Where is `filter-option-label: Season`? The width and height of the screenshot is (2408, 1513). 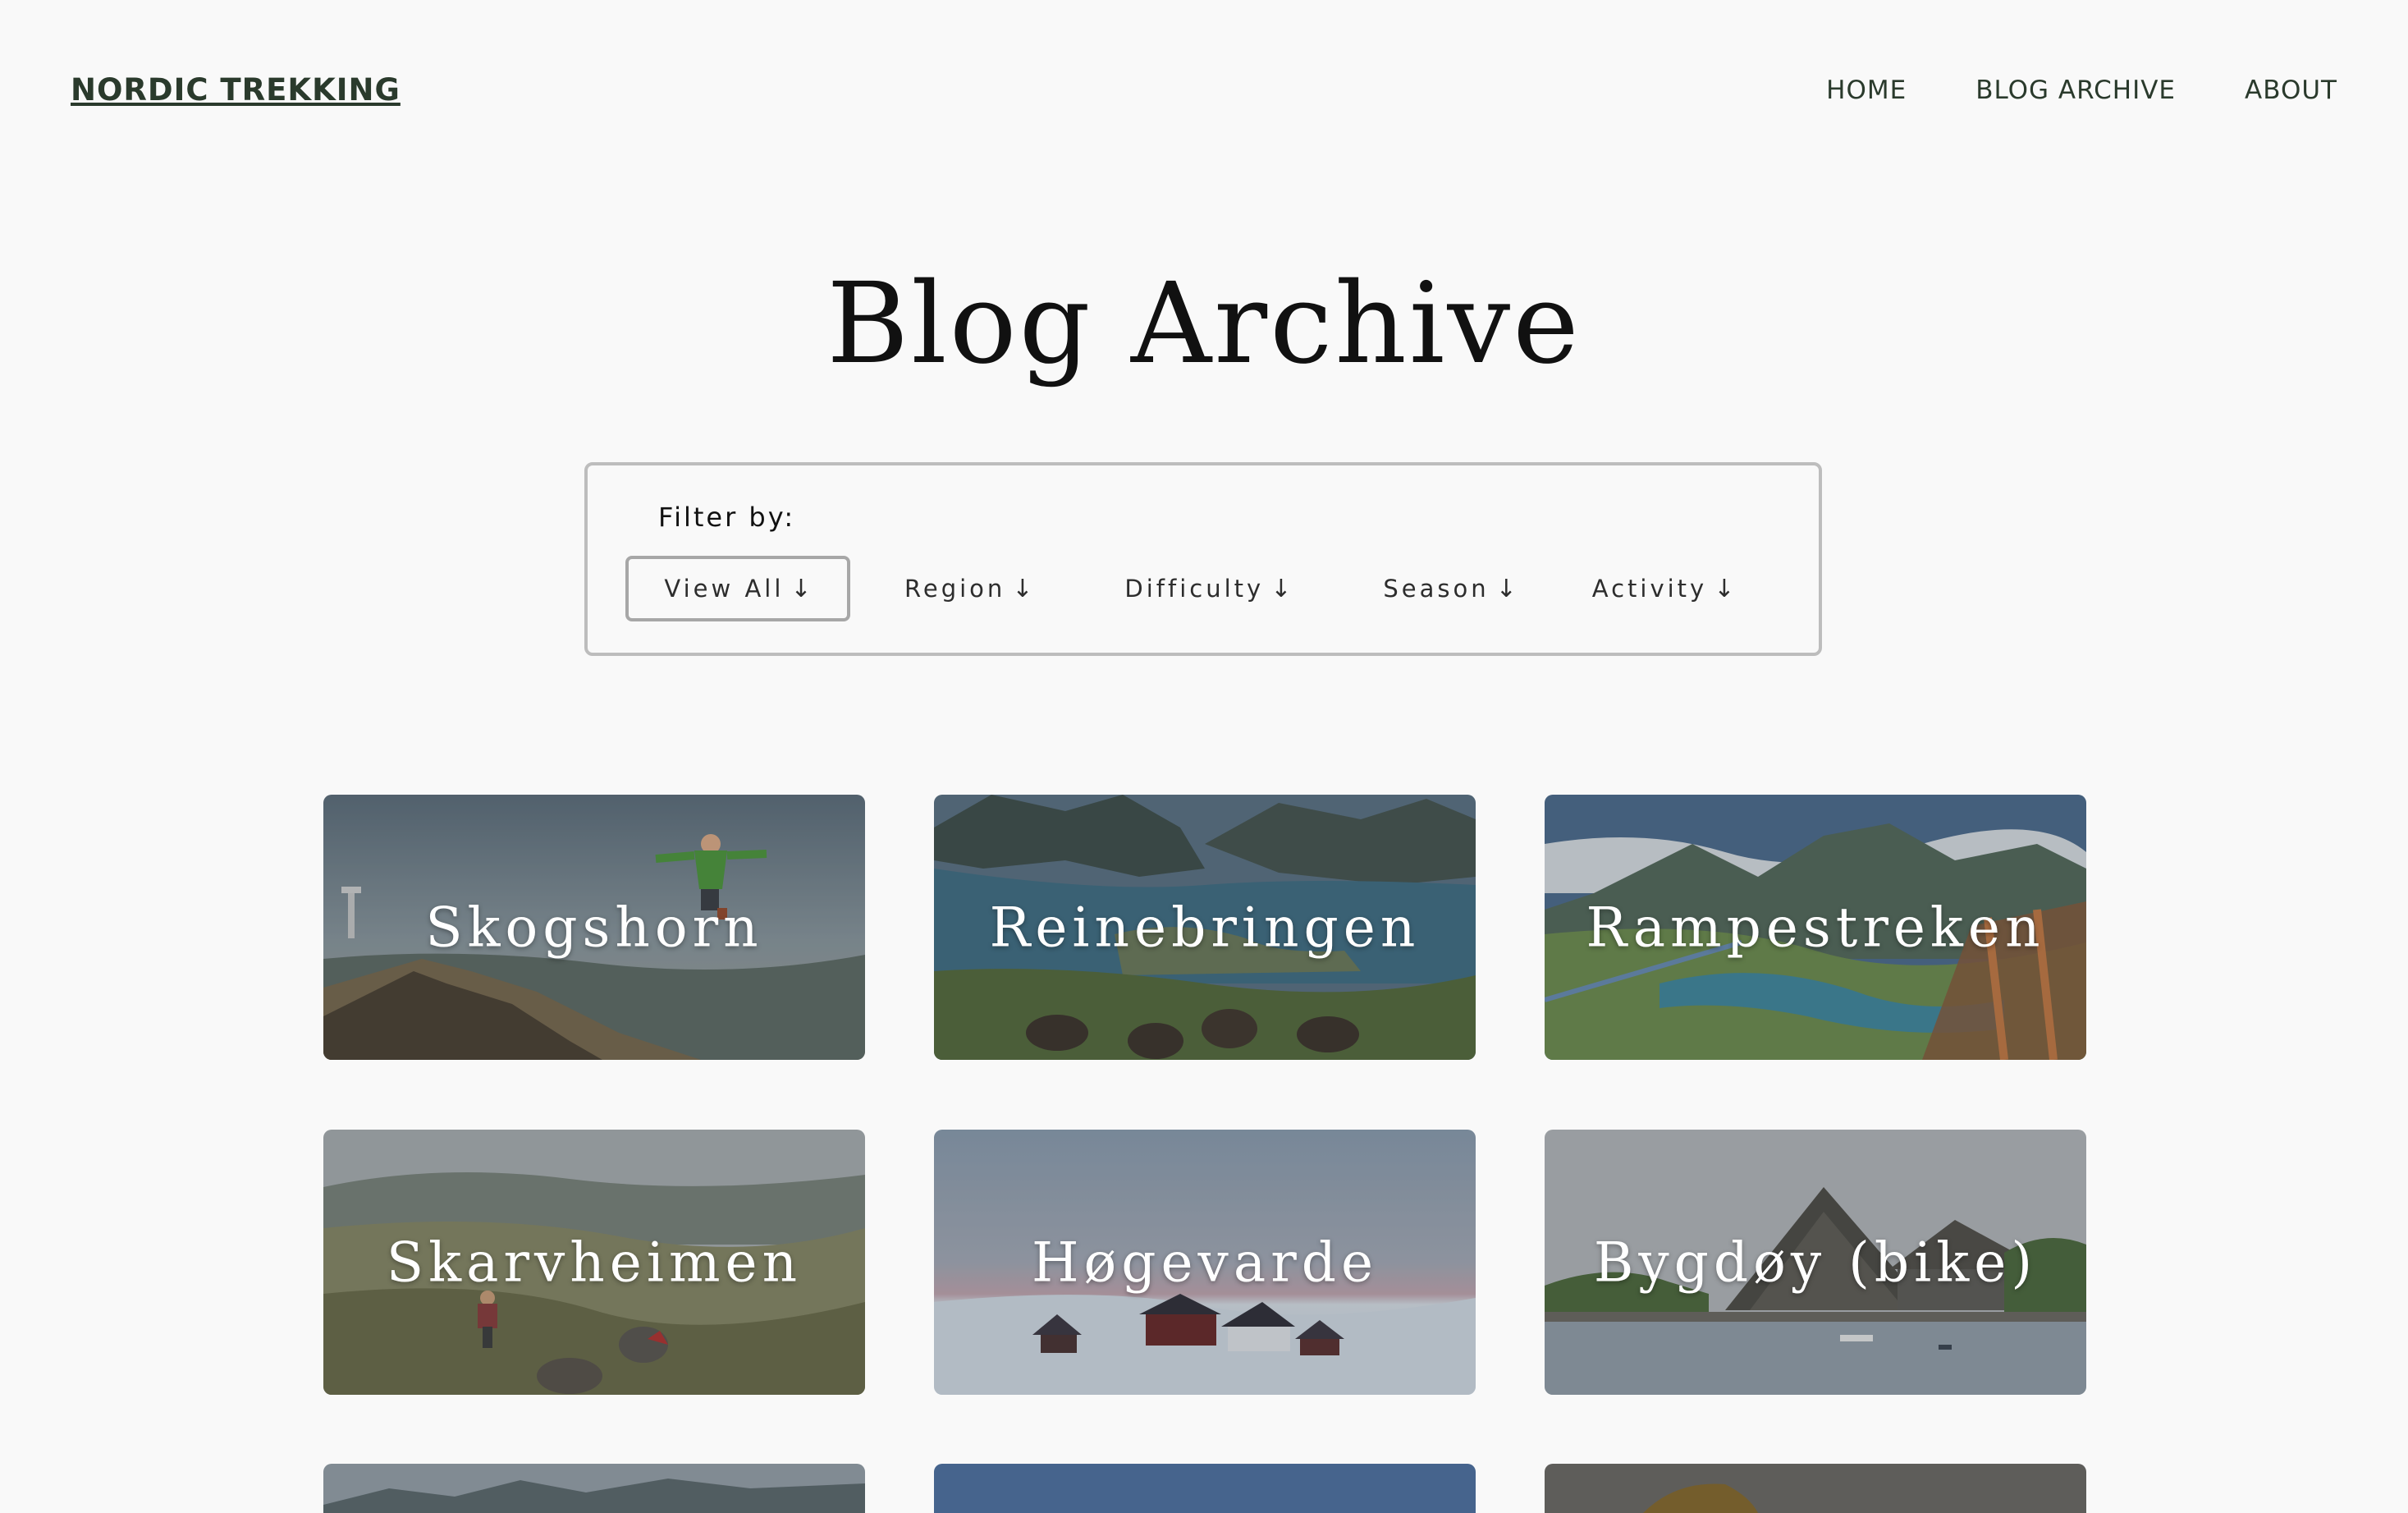
filter-option-label: Season is located at coordinates (1436, 589).